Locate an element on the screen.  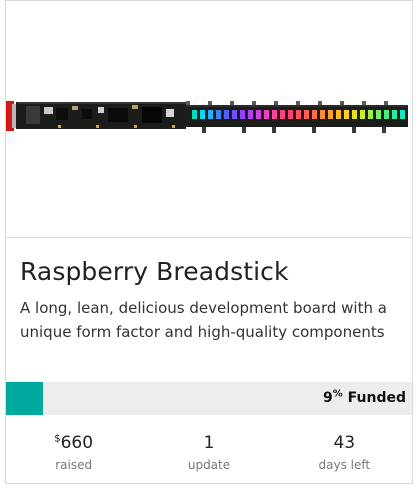
funded-percentage: 9% Funded is located at coordinates (364, 398).